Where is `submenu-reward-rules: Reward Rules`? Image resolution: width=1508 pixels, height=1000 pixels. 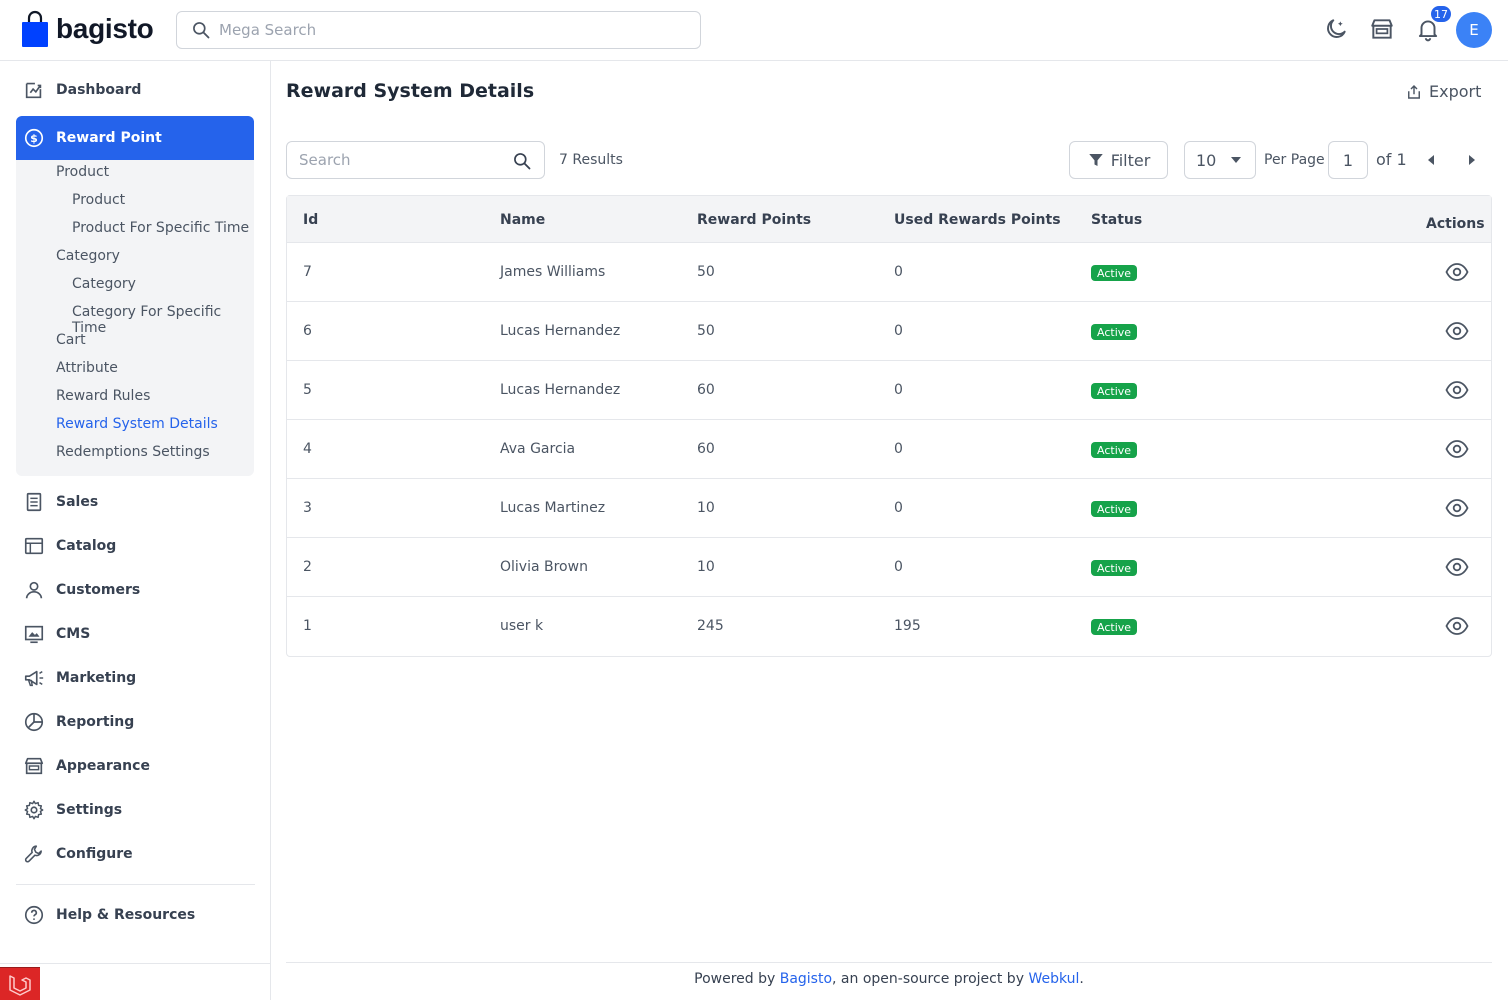 submenu-reward-rules: Reward Rules is located at coordinates (103, 396).